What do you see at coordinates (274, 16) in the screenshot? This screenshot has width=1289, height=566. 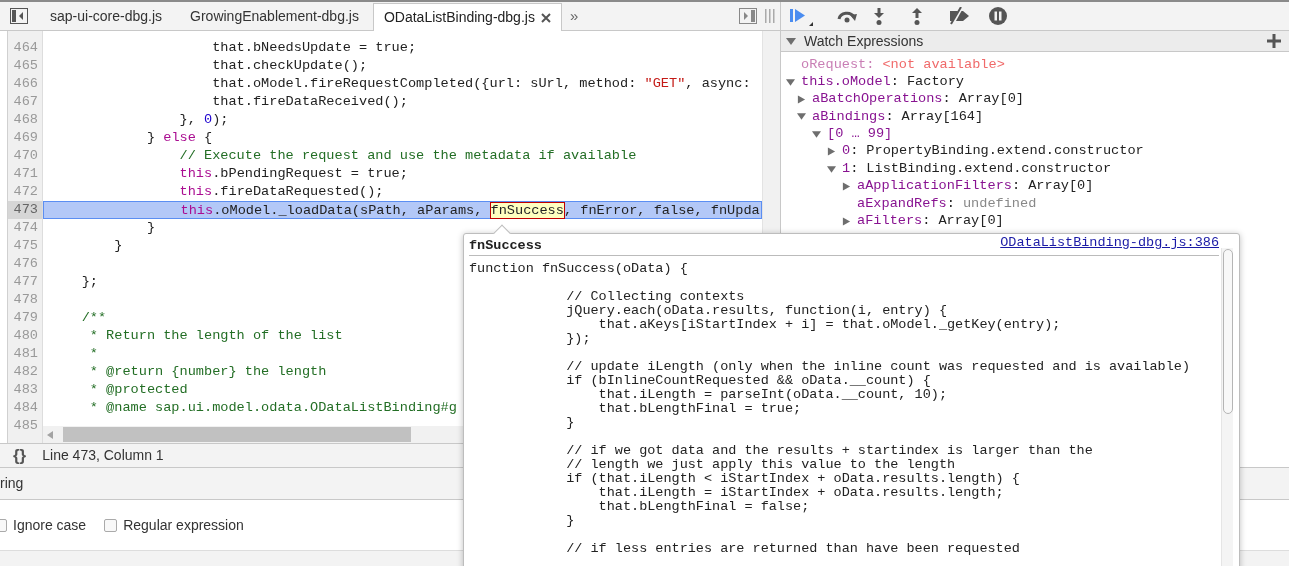 I see `file-tab: GrowingEnablement-dbg.js` at bounding box center [274, 16].